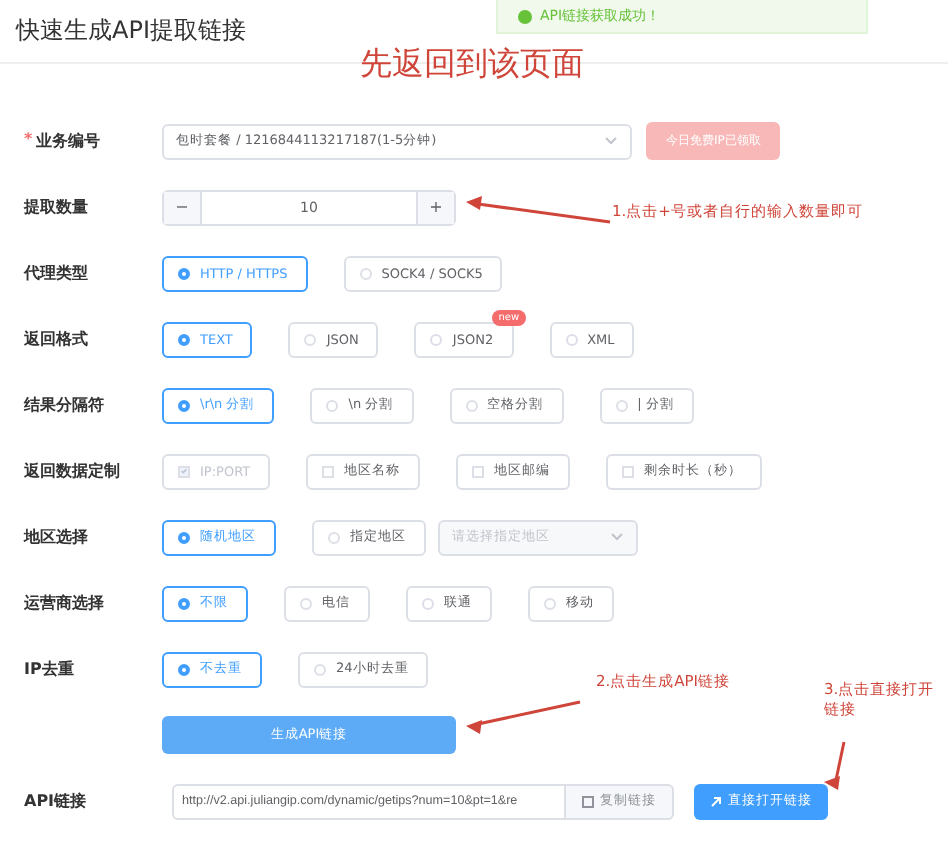  What do you see at coordinates (57, 339) in the screenshot?
I see `field-label: 返回格式` at bounding box center [57, 339].